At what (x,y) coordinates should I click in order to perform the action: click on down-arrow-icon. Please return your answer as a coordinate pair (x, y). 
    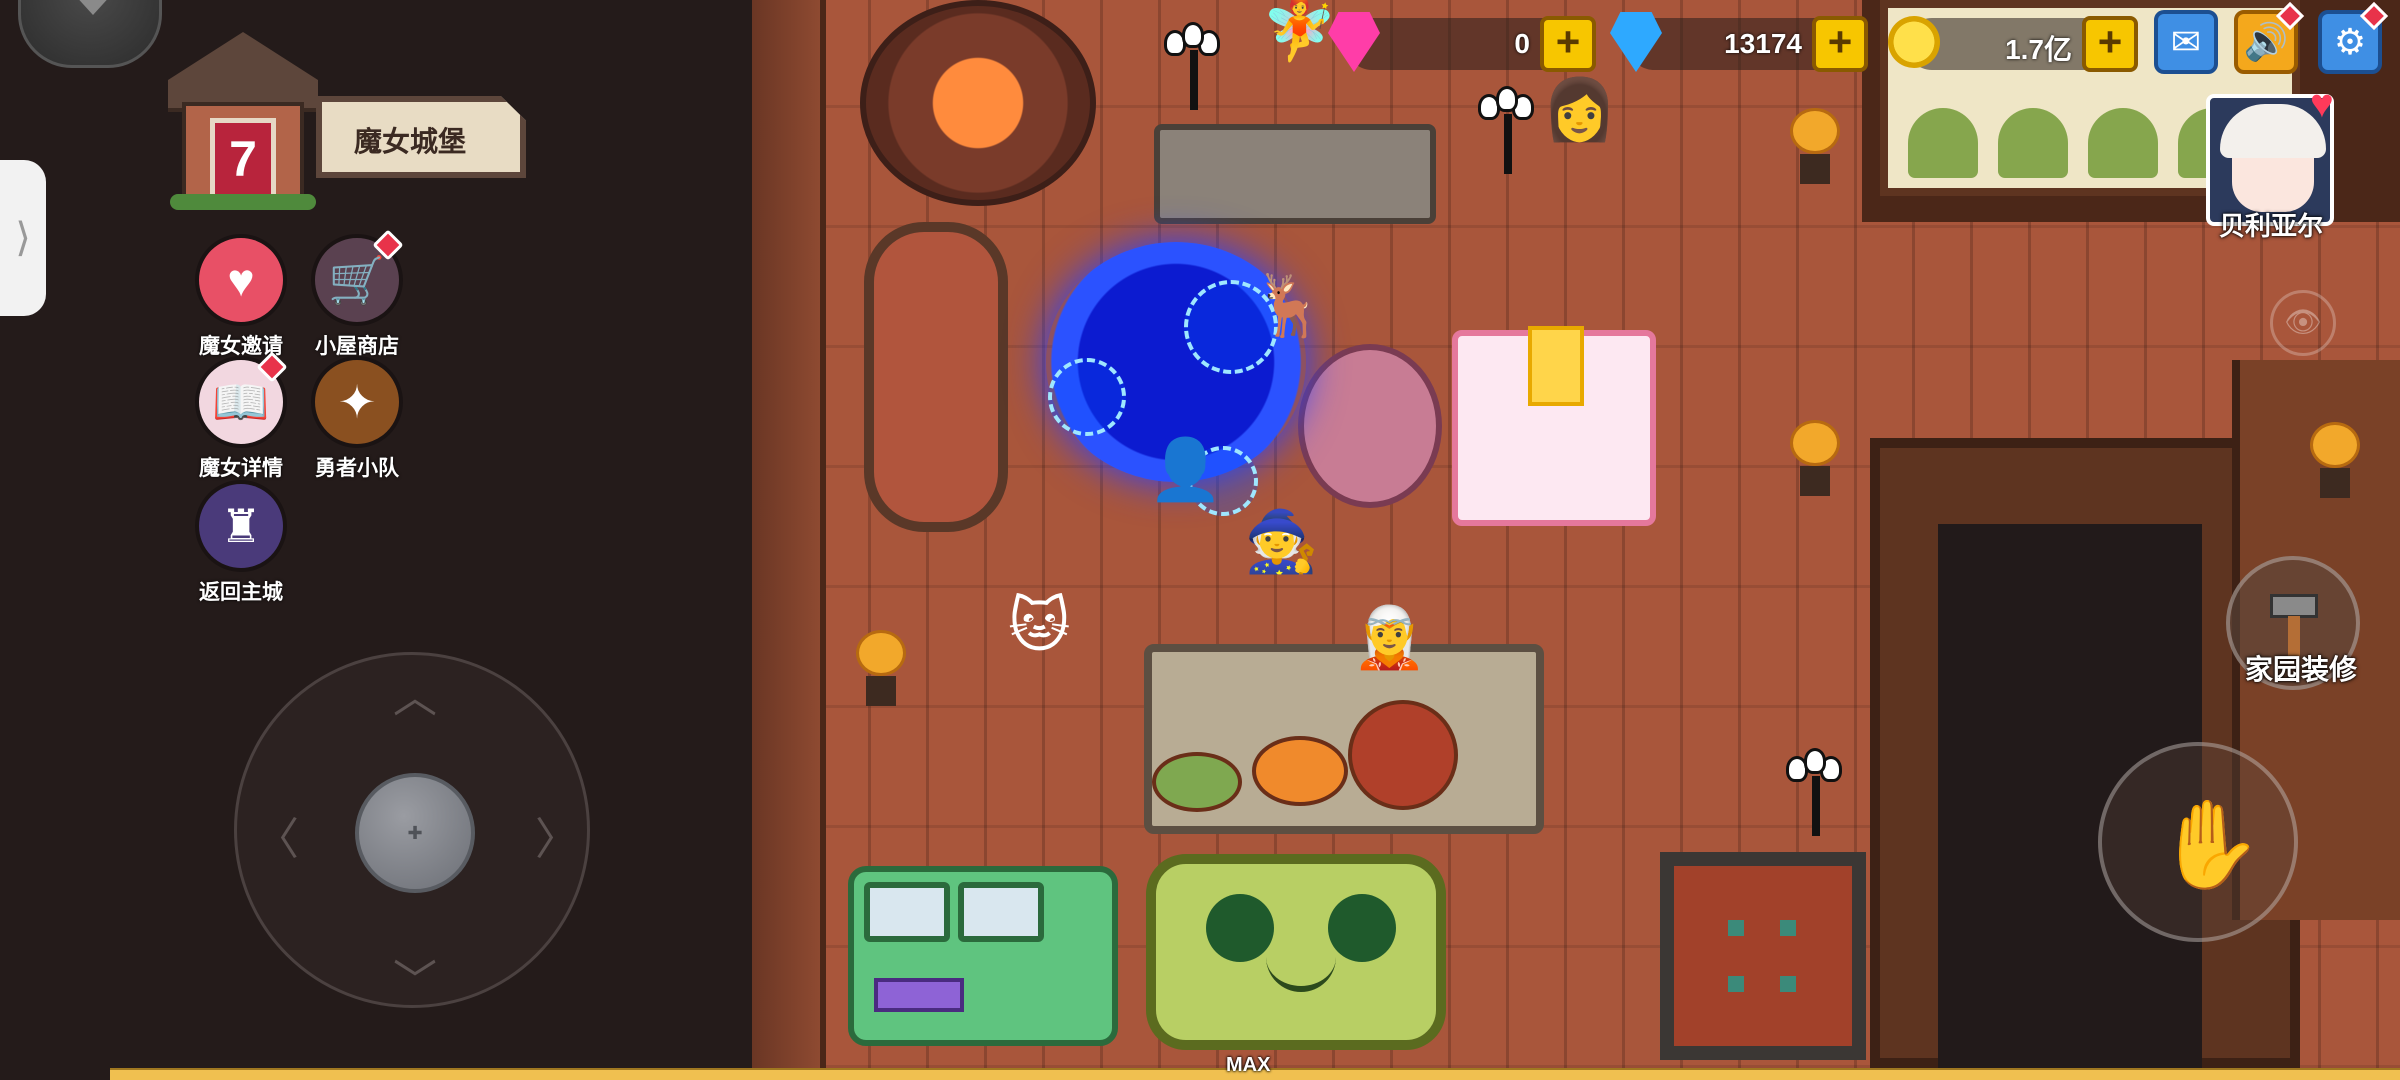
    Looking at the image, I should click on (93, 7).